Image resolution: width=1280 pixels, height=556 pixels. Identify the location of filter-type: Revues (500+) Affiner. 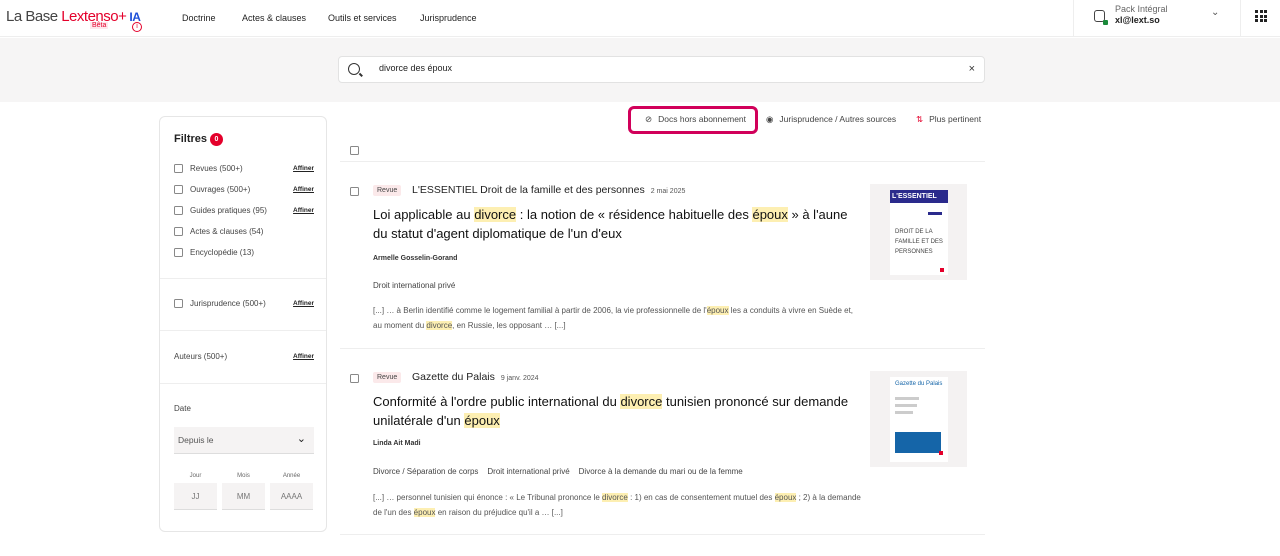
(244, 170).